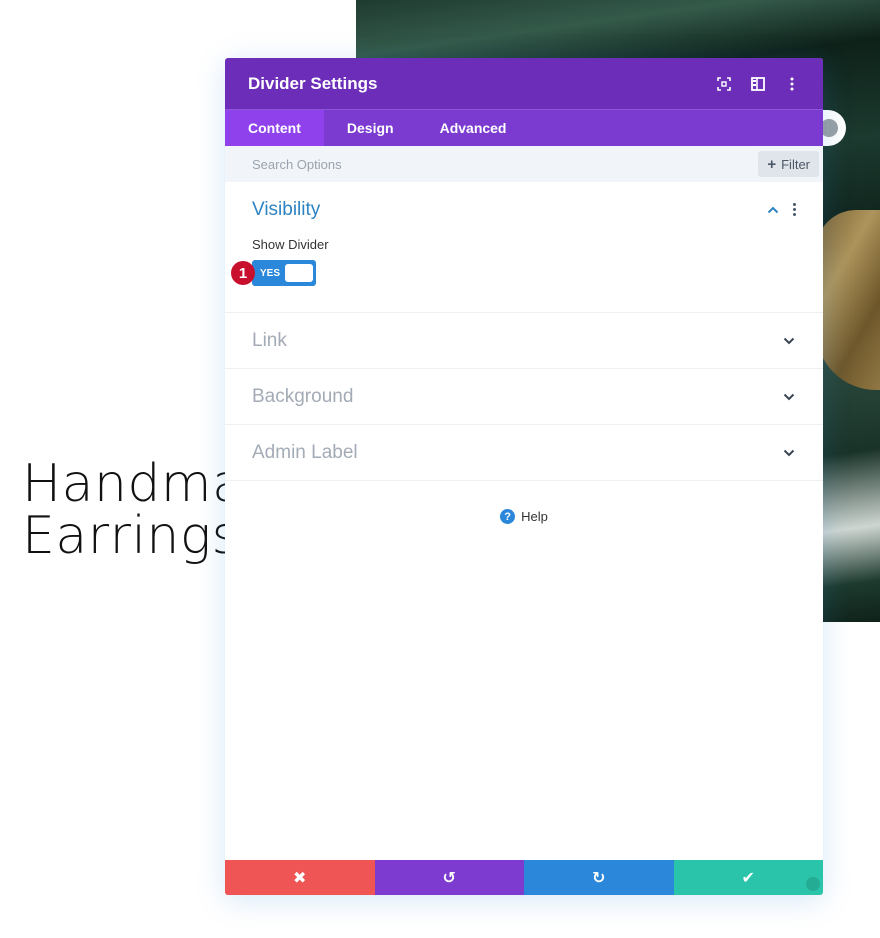 The image size is (880, 938). Describe the element at coordinates (524, 84) in the screenshot. I see `modal-header: Divider Settings` at that location.